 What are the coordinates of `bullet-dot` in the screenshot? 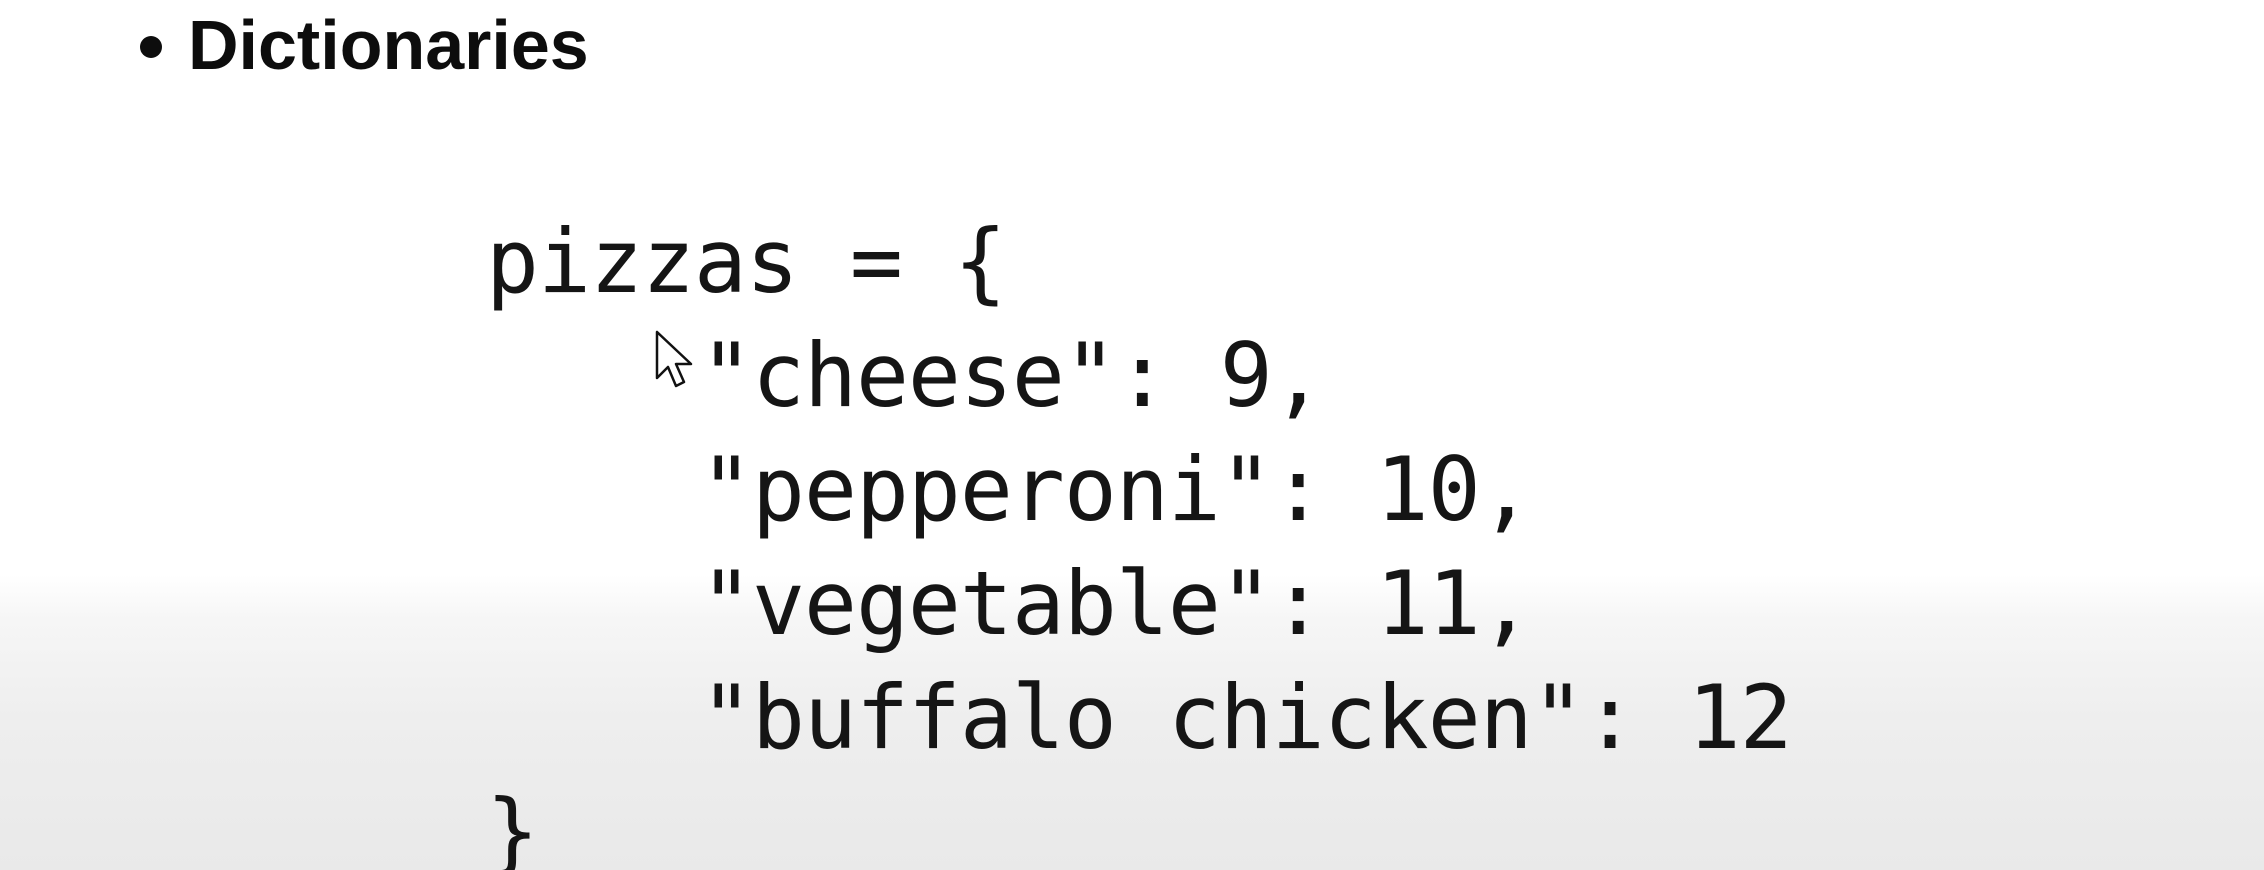 It's located at (151, 47).